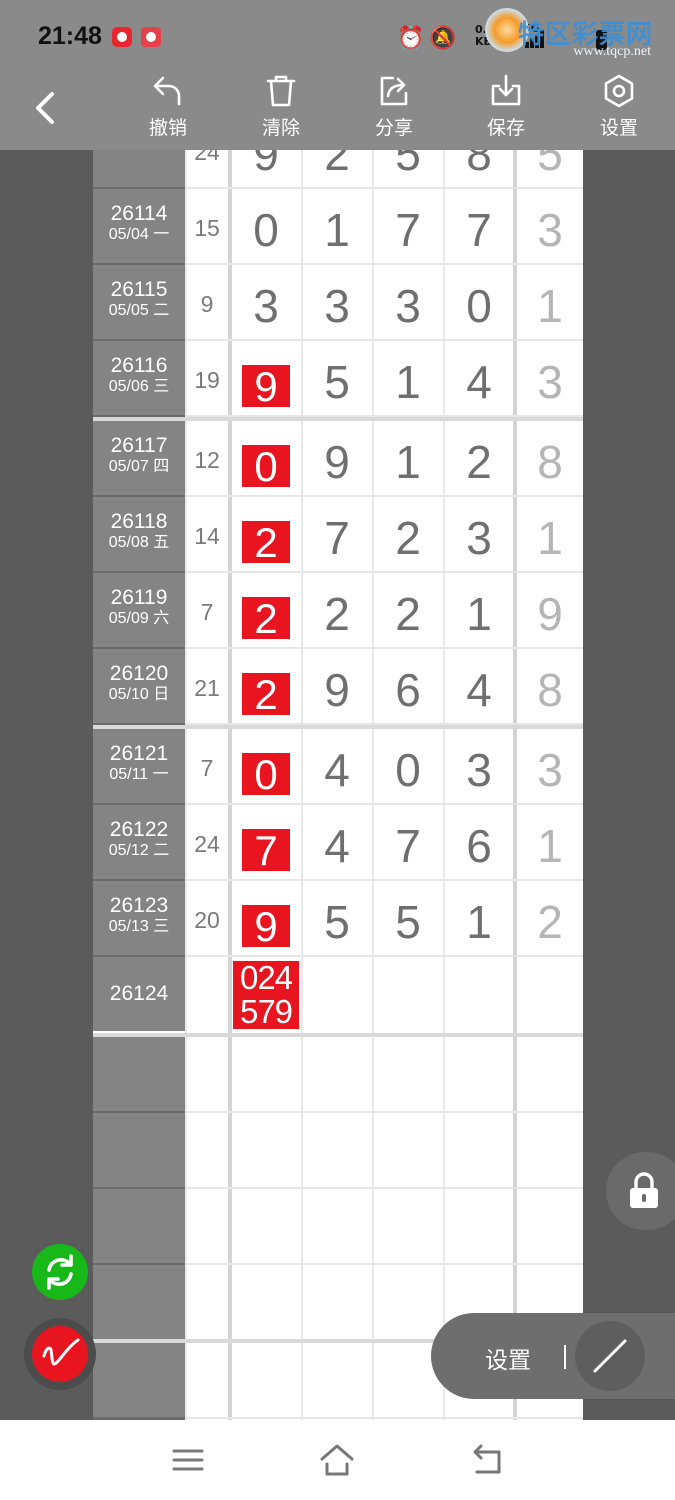 The height and width of the screenshot is (1500, 675). Describe the element at coordinates (506, 109) in the screenshot. I see `save-button: 保存` at that location.